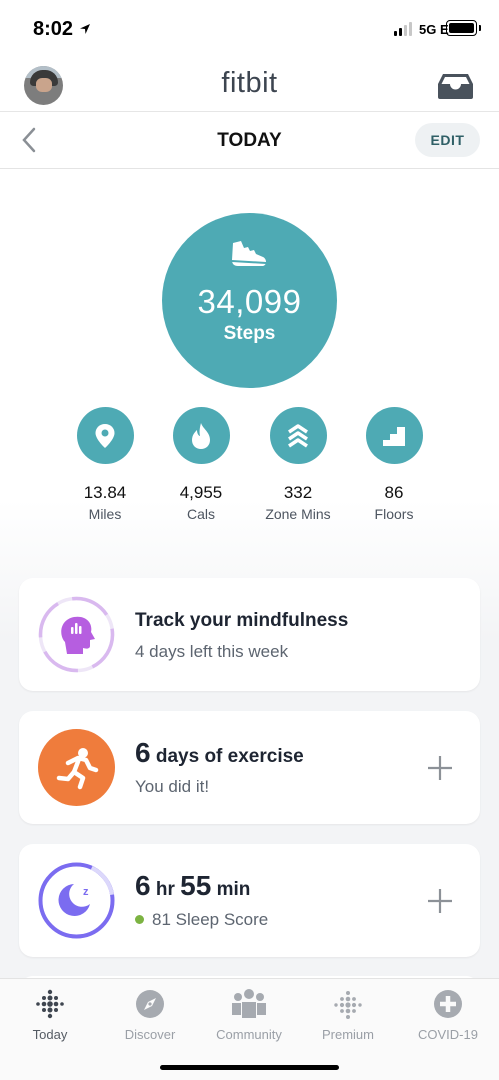  I want to click on stat-miles: 13.84 Miles, so click(105, 464).